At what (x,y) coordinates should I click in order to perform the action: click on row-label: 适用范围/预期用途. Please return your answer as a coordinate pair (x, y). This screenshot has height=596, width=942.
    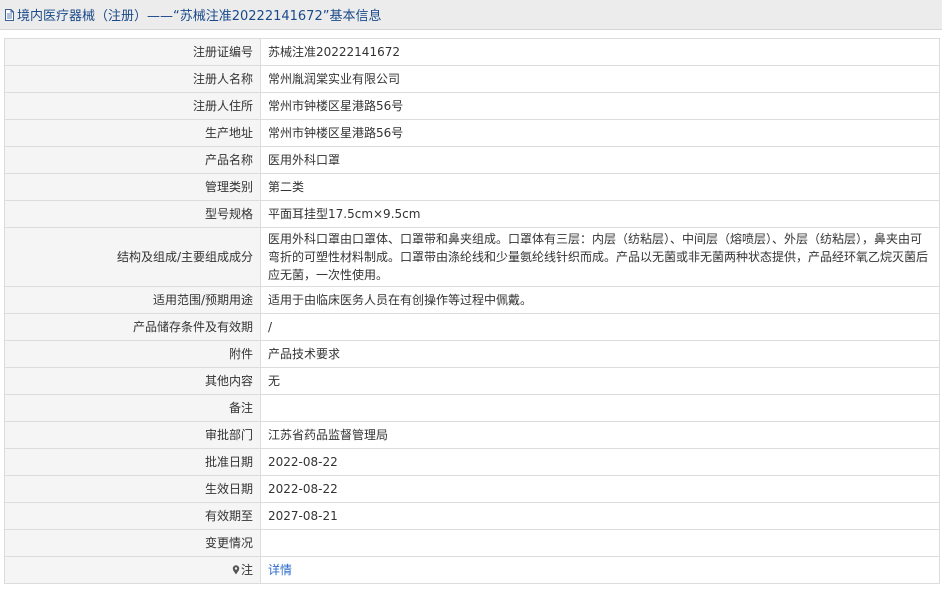
    Looking at the image, I should click on (132, 300).